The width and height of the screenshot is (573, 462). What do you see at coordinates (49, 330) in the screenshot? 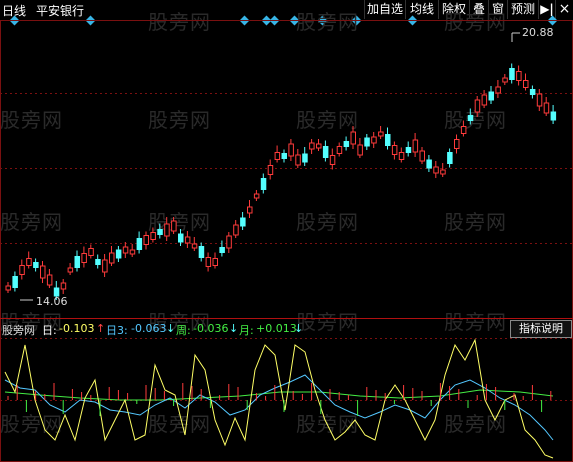
I see `day-label: 日:` at bounding box center [49, 330].